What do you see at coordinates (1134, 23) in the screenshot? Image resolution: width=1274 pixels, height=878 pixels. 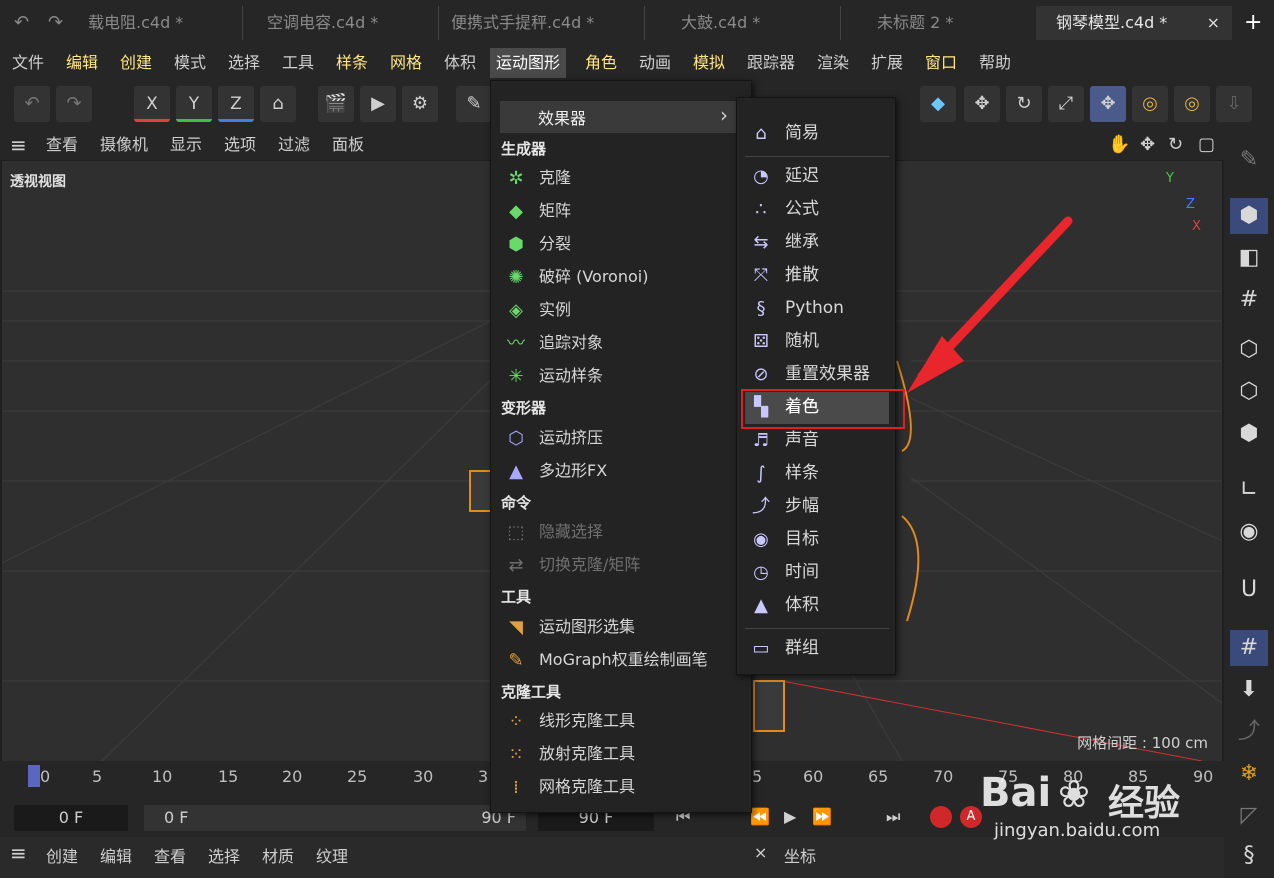 I see `tab-6: 钢琴模型.c4d * ×` at bounding box center [1134, 23].